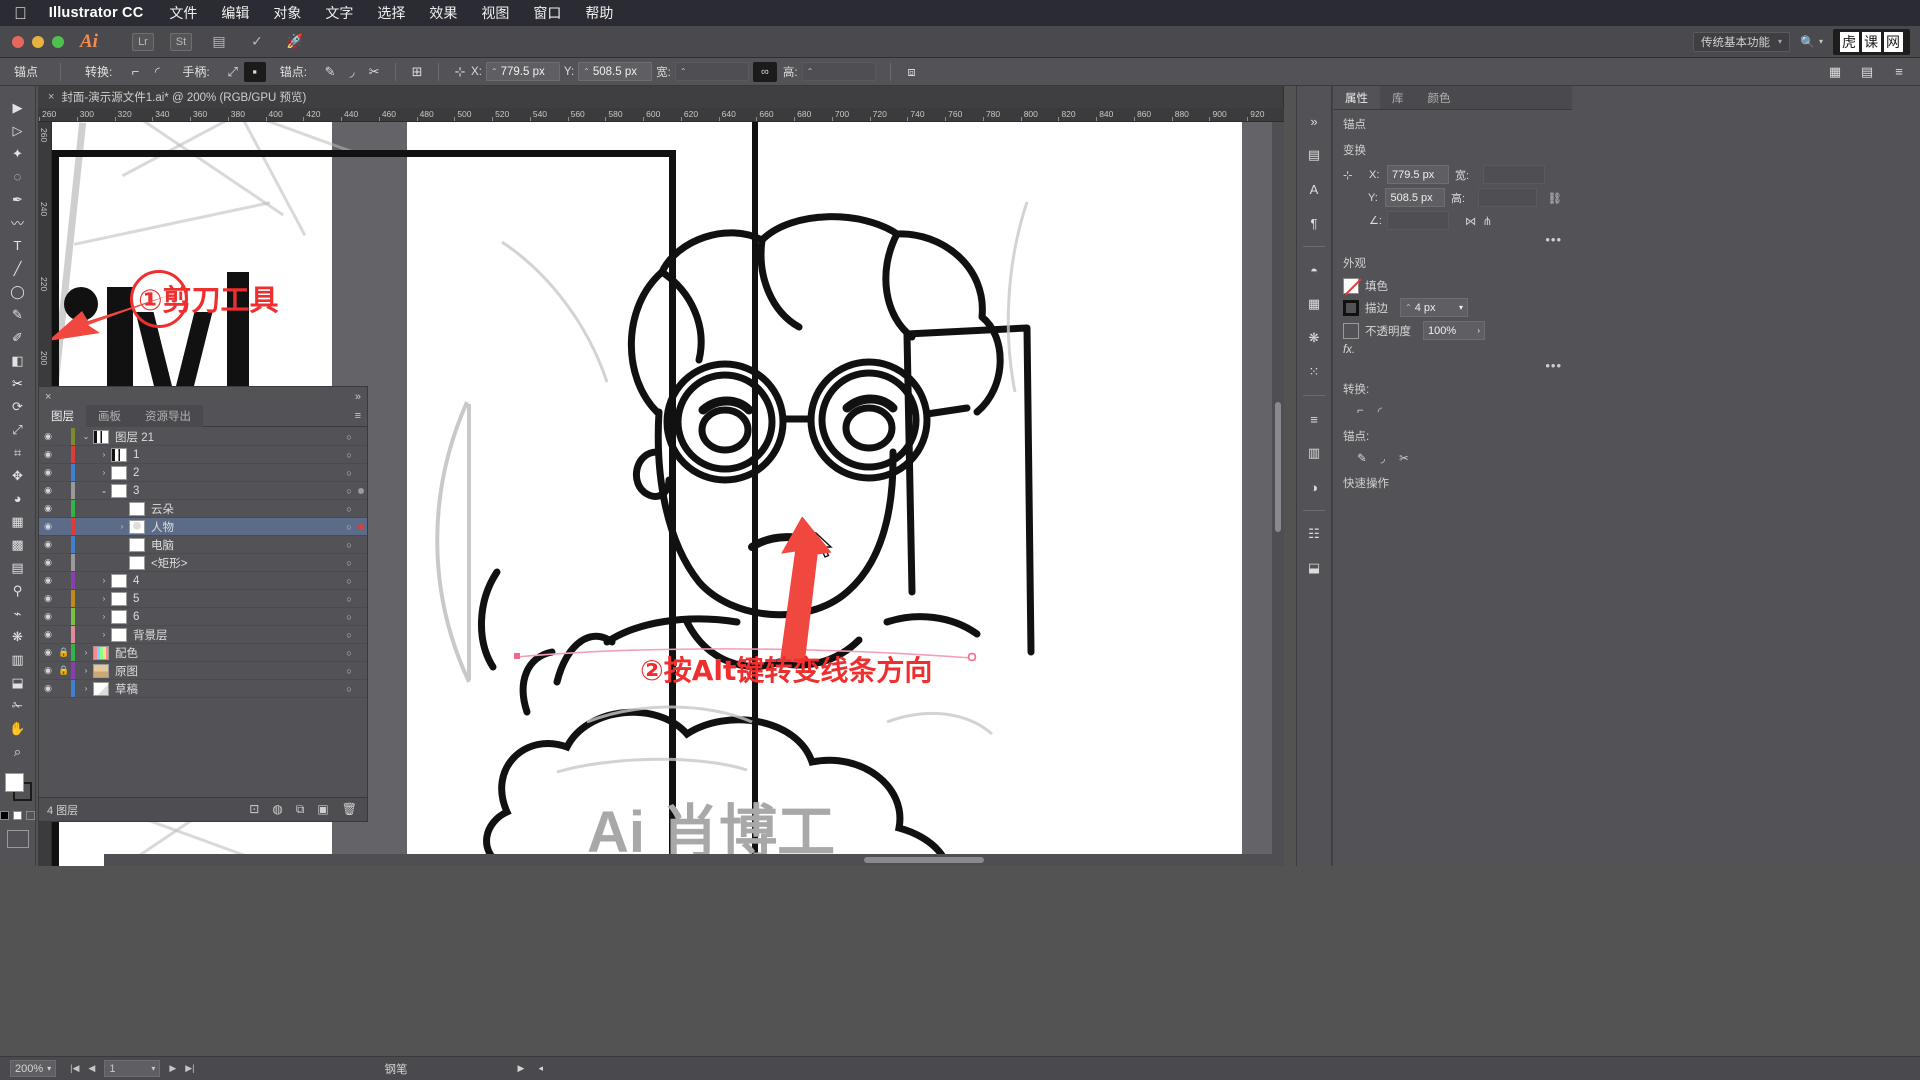 The width and height of the screenshot is (1920, 1080). What do you see at coordinates (1356, 97) in the screenshot?
I see `tab-properties: 属性` at bounding box center [1356, 97].